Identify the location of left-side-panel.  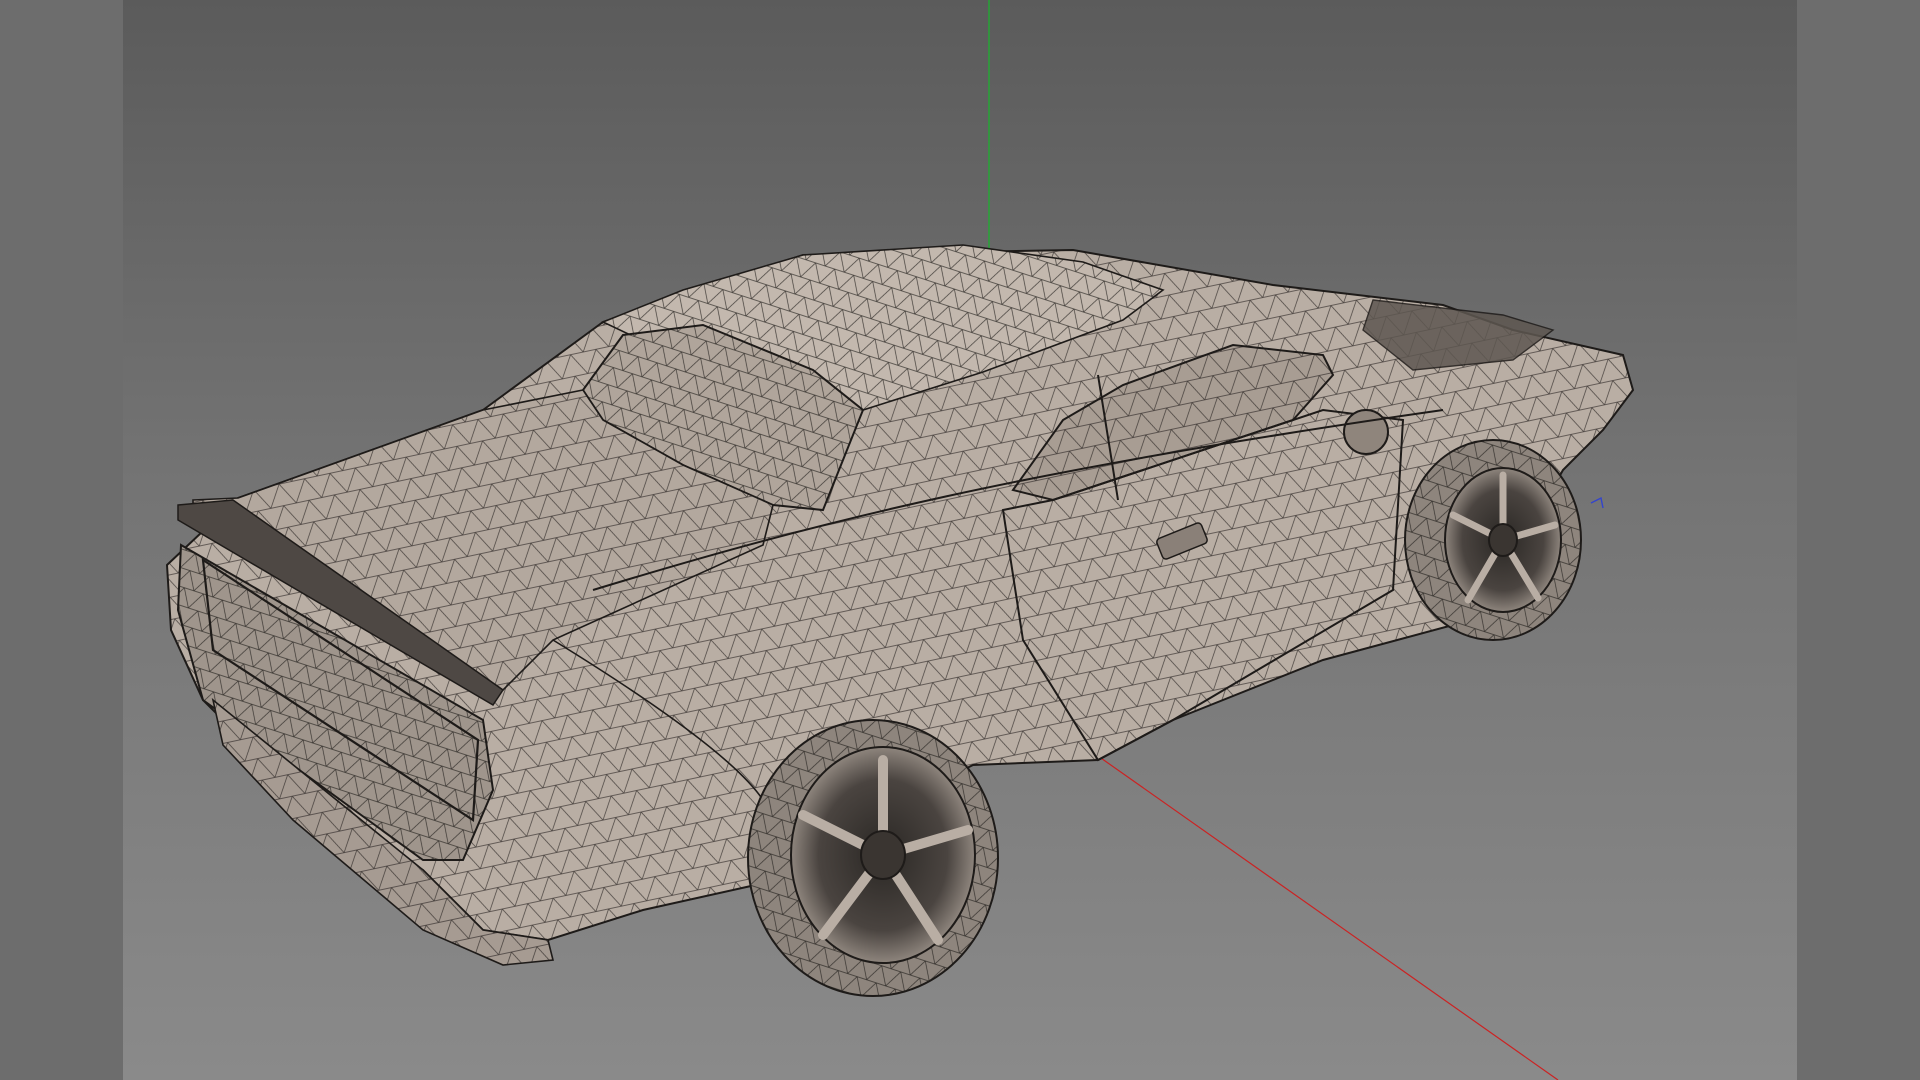
(61, 540).